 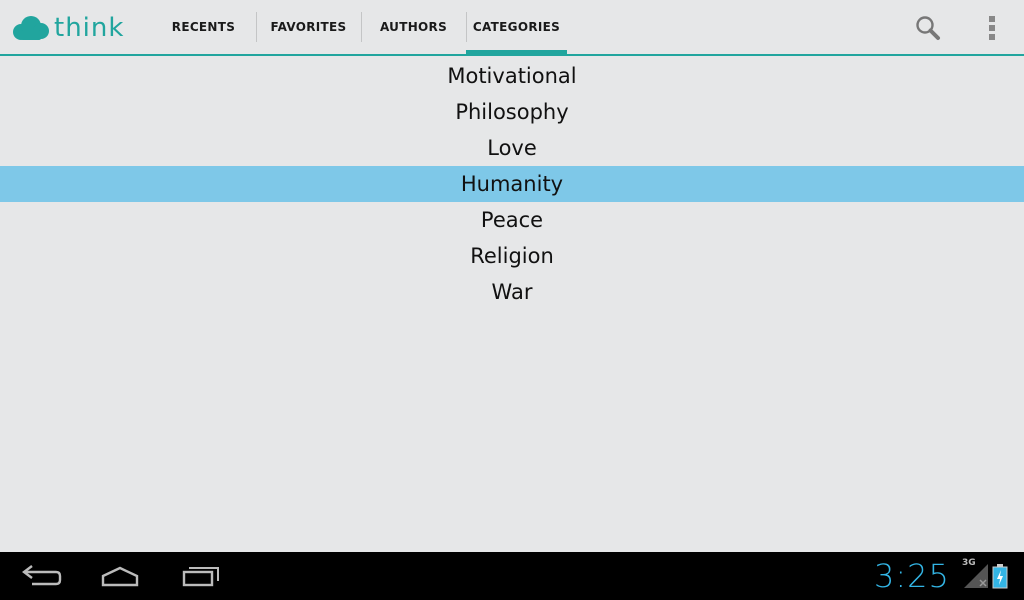 I want to click on category-label: Religion, so click(x=512, y=256).